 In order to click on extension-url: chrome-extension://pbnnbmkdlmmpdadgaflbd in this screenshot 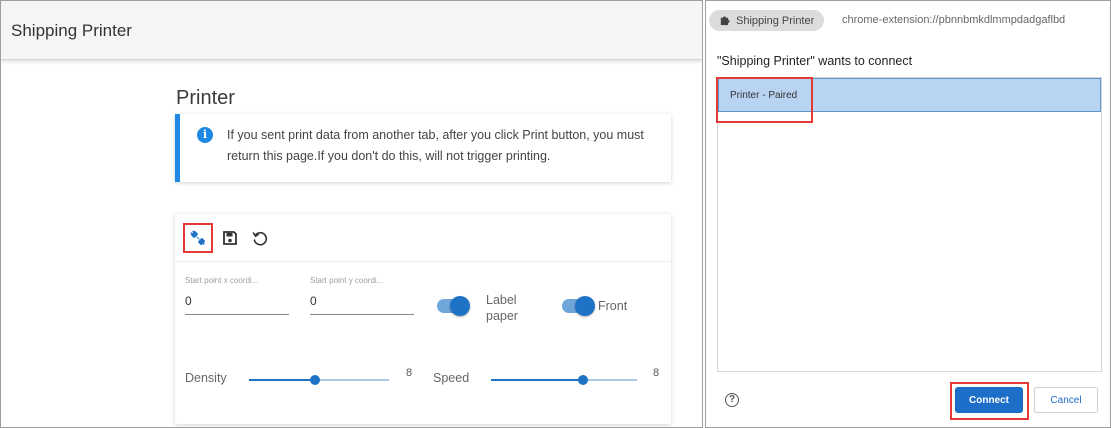, I will do `click(954, 20)`.